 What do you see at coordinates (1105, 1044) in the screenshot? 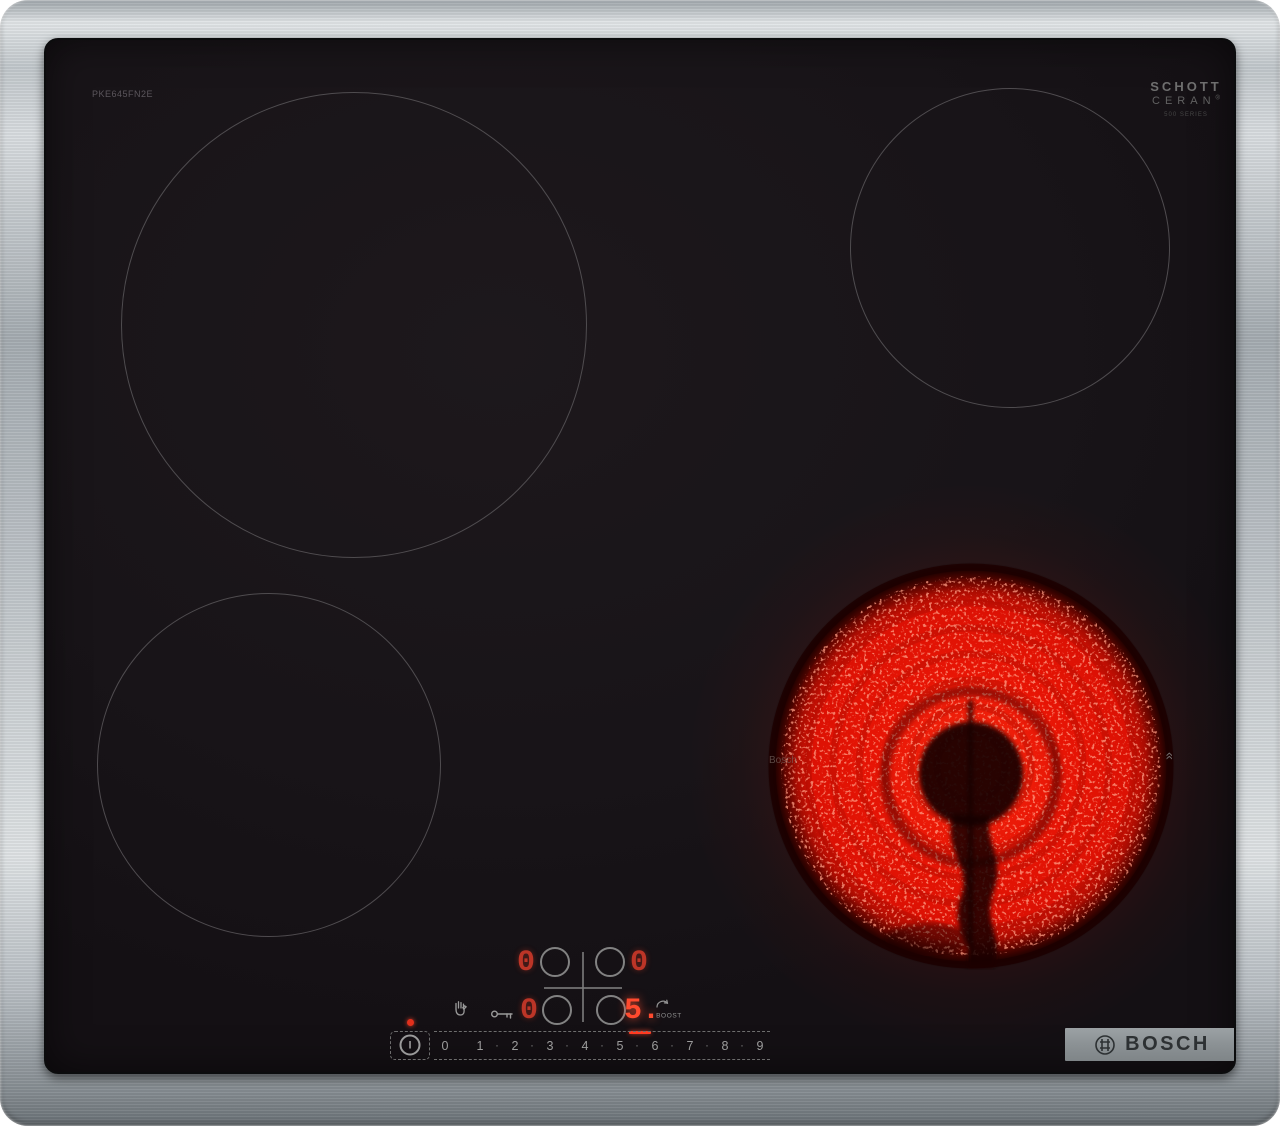
I see `bosch-armature-icon` at bounding box center [1105, 1044].